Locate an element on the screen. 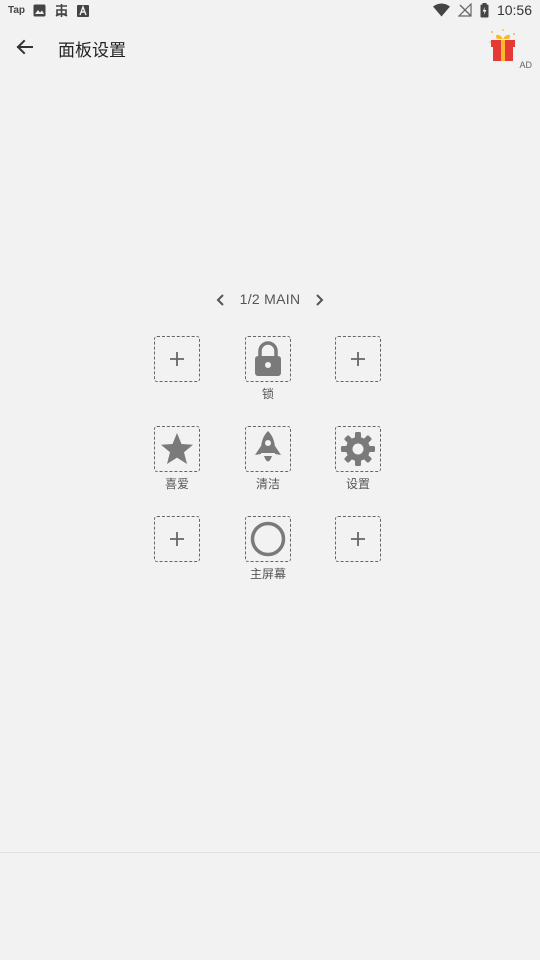  panel-slot-lock is located at coordinates (268, 359).